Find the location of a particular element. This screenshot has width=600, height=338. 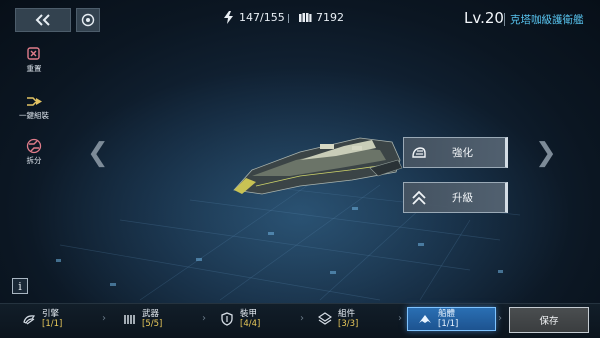

save-button: 保存 is located at coordinates (549, 320).